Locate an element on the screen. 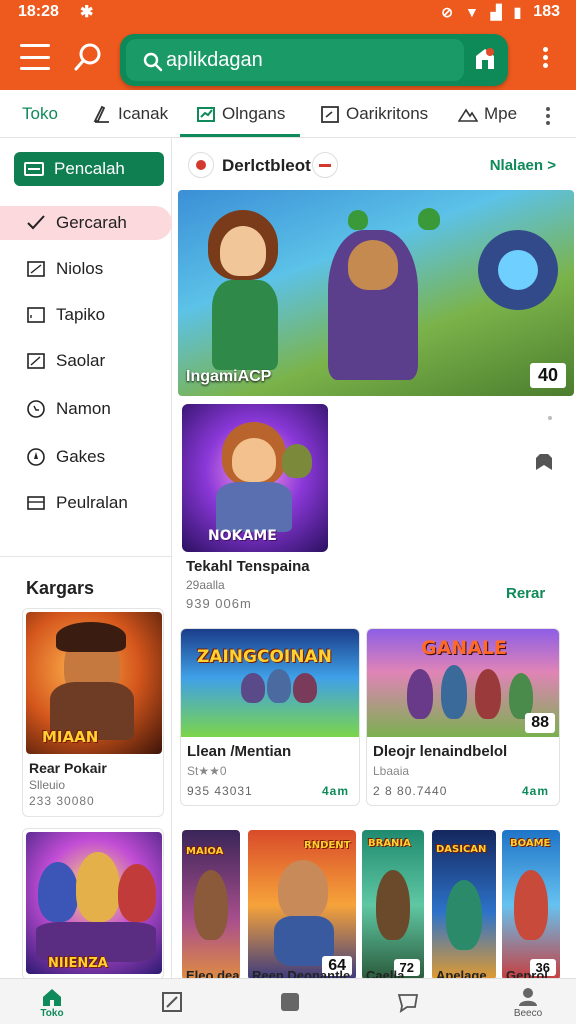  game-banner-text: ZAINGCOINAN is located at coordinates (264, 657).